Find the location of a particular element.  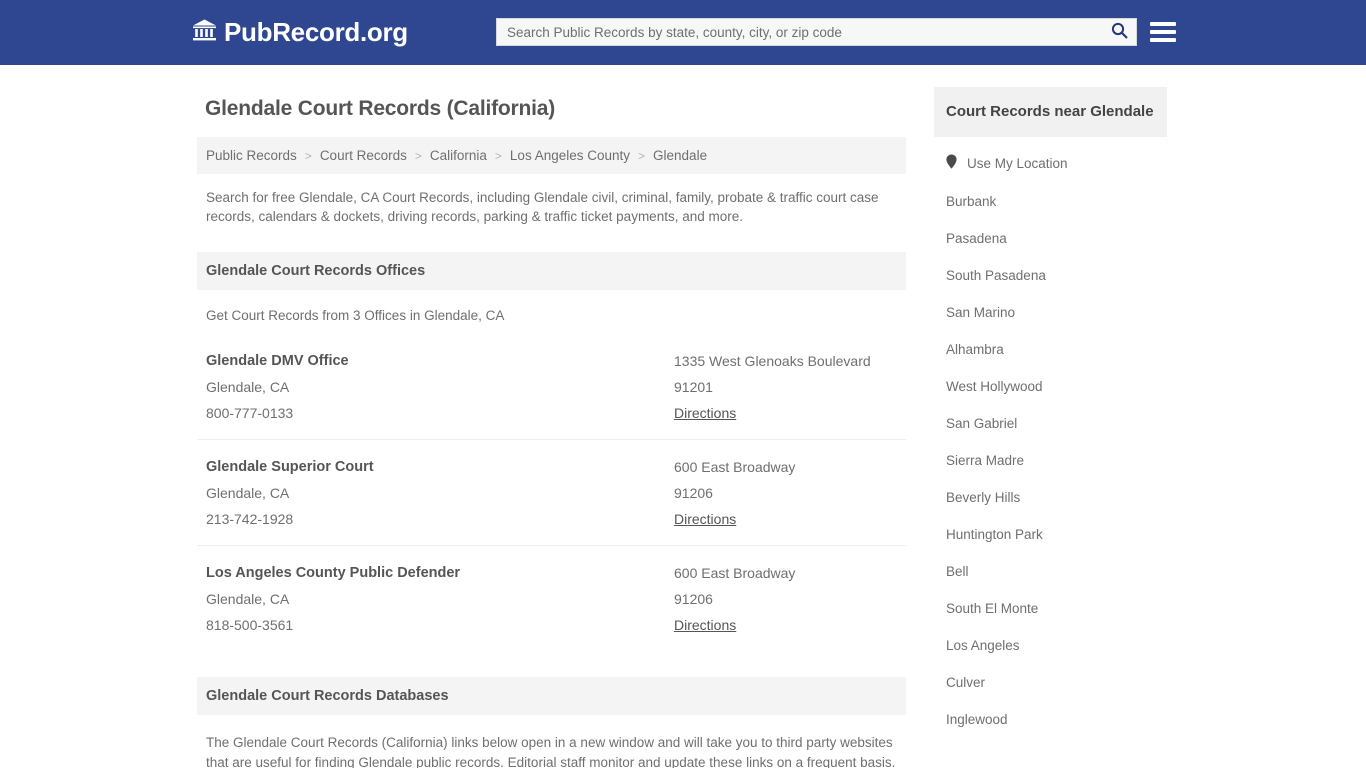

sidebar-item-san-marino: San Marino is located at coordinates (1050, 312).